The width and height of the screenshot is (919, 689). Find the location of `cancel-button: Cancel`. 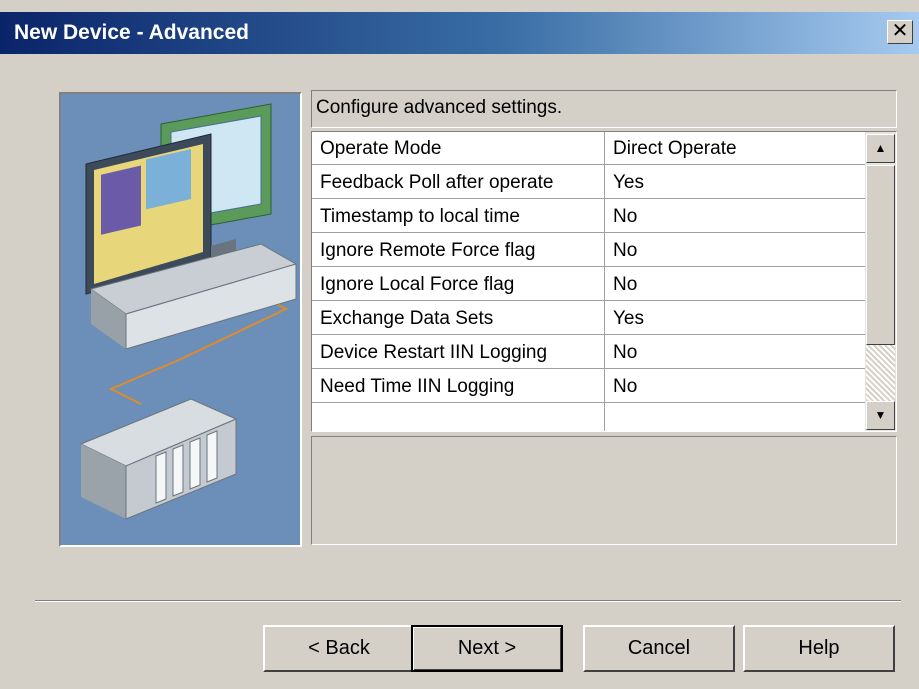

cancel-button: Cancel is located at coordinates (659, 648).